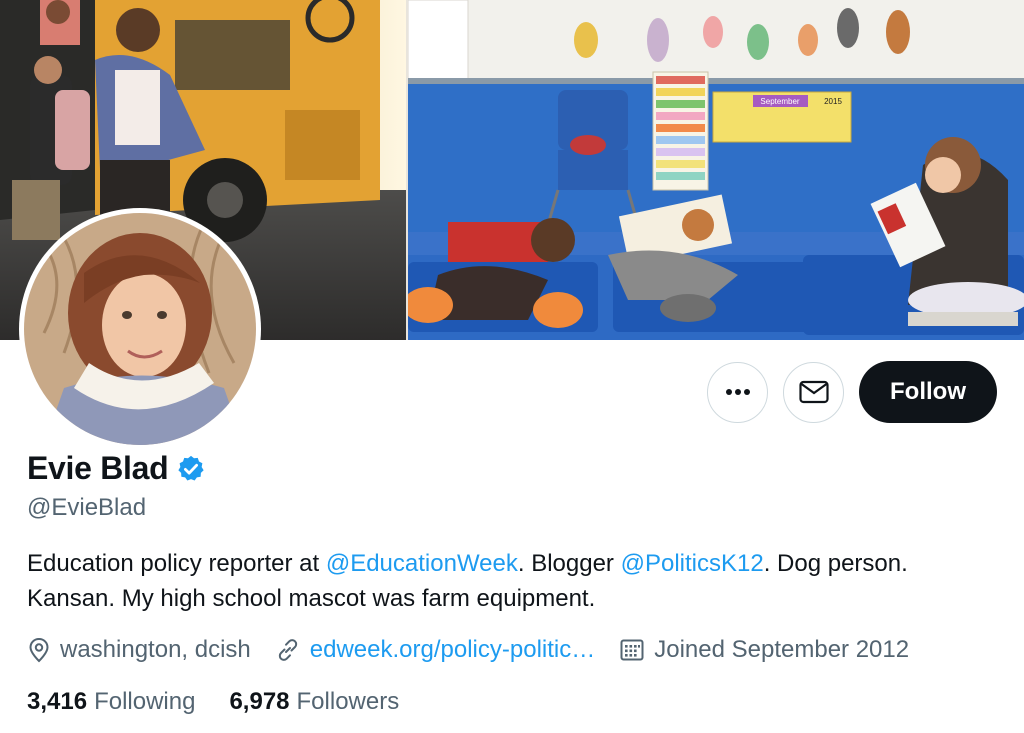  What do you see at coordinates (259, 701) in the screenshot?
I see `followers-count: 6,978` at bounding box center [259, 701].